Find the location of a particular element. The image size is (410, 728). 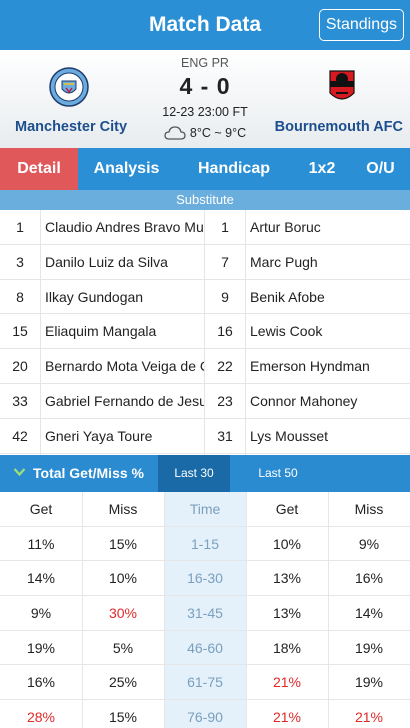

home-player-name: Bernardo Mota Veiga de Carvalho is located at coordinates (124, 366).